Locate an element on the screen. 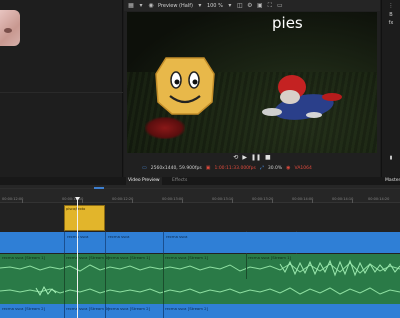  ruler-label: 00:00:14:10 is located at coordinates (343, 199).